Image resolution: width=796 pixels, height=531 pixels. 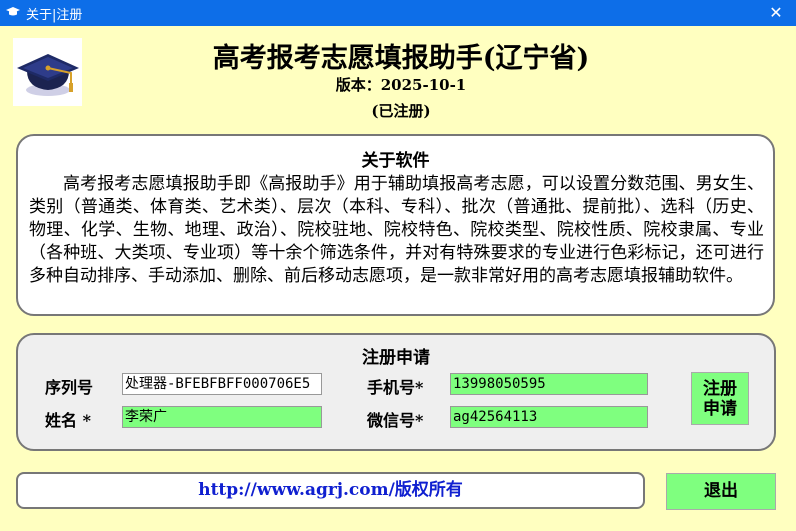 I want to click on phone-label: 手机号*, so click(x=395, y=387).